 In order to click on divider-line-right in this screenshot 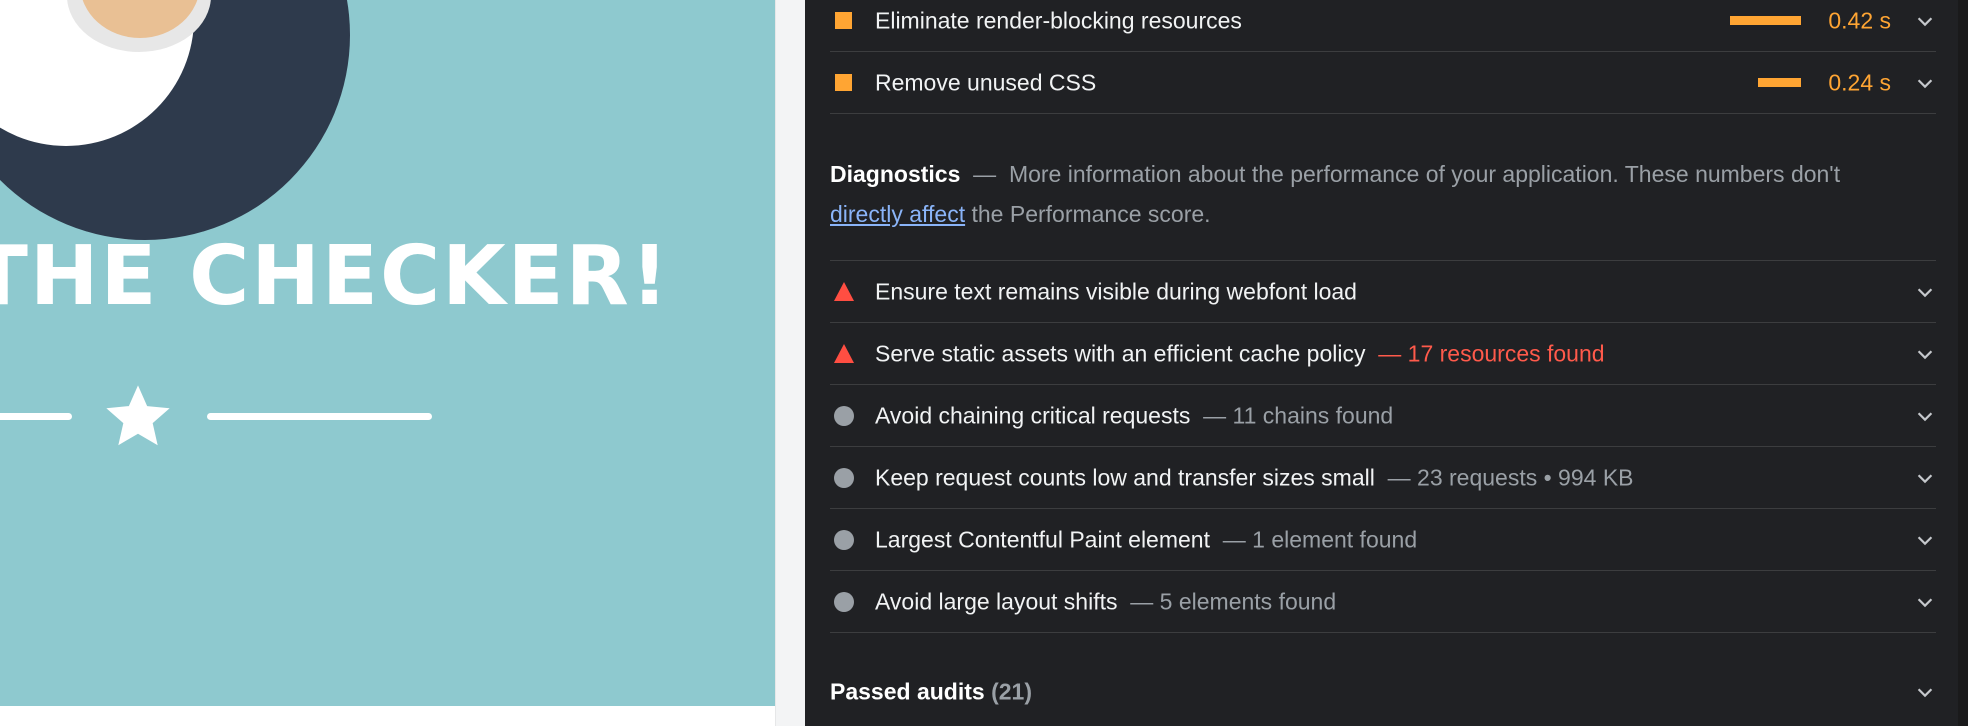, I will do `click(319, 416)`.